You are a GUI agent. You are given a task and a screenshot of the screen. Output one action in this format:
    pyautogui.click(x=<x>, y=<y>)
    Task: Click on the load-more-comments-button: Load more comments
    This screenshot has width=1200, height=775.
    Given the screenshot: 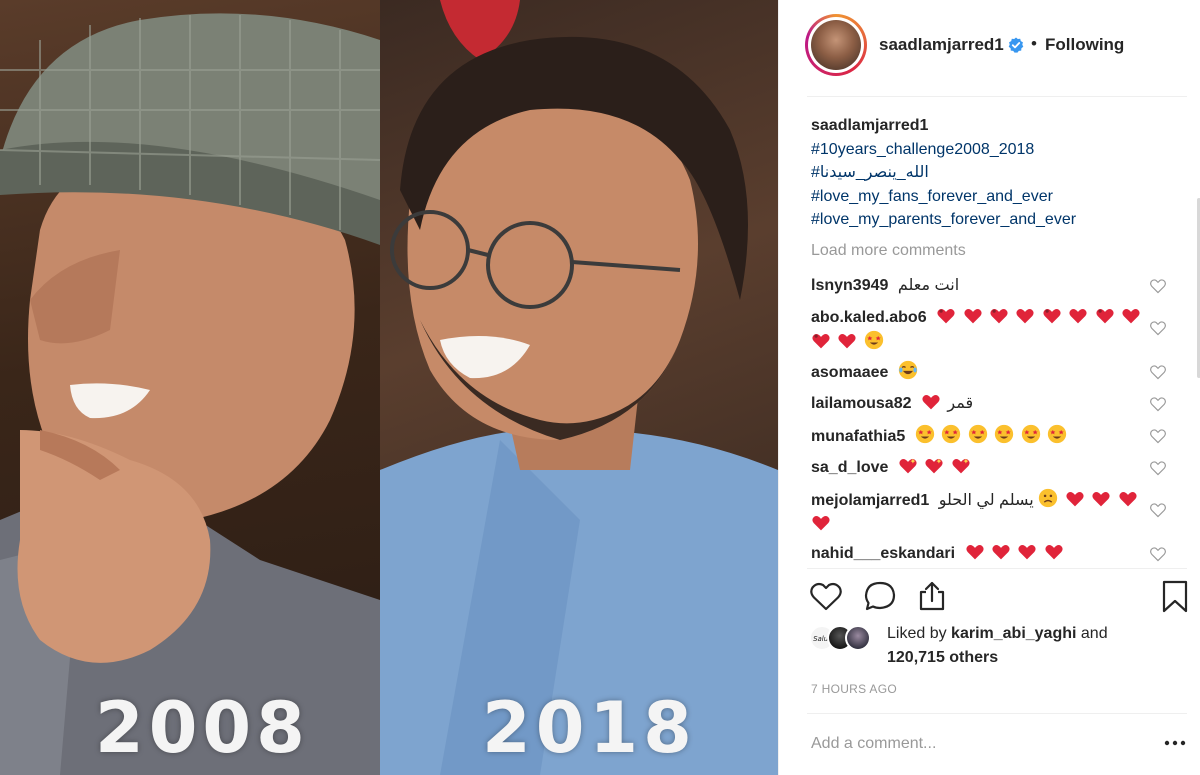 What is the action you would take?
    pyautogui.click(x=888, y=251)
    